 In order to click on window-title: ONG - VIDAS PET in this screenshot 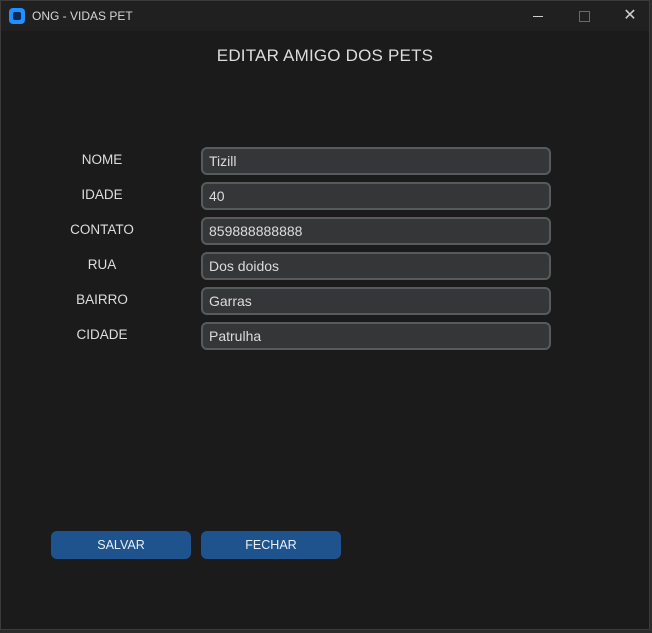, I will do `click(82, 16)`.